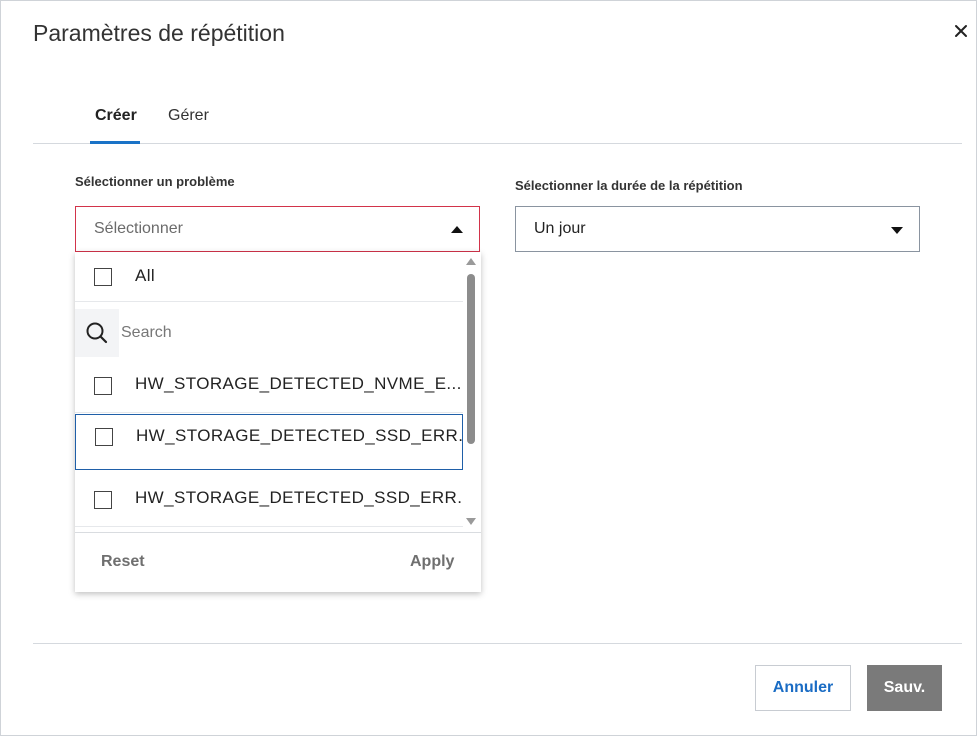 Image resolution: width=977 pixels, height=736 pixels. Describe the element at coordinates (103, 277) in the screenshot. I see `checkbox-all` at that location.